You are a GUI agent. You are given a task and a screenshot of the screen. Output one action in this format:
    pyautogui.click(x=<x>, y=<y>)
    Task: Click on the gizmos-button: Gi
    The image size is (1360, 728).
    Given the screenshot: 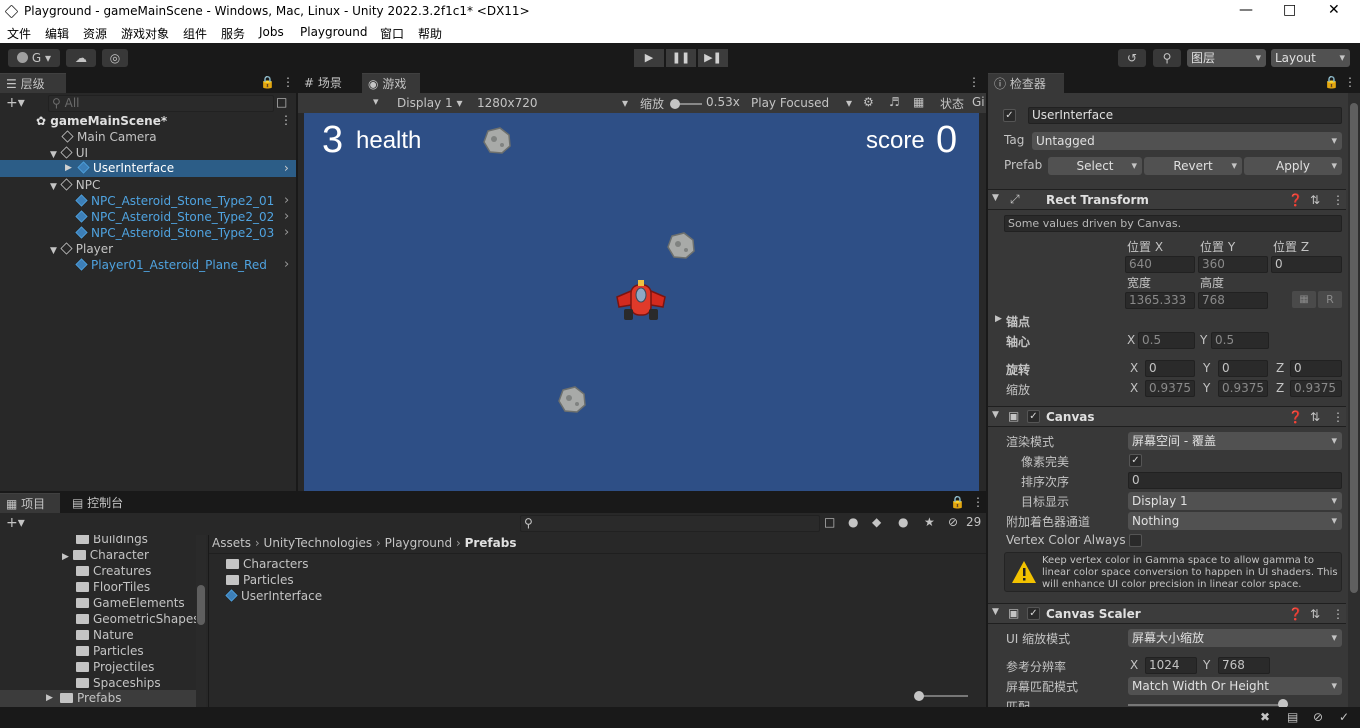 What is the action you would take?
    pyautogui.click(x=978, y=102)
    